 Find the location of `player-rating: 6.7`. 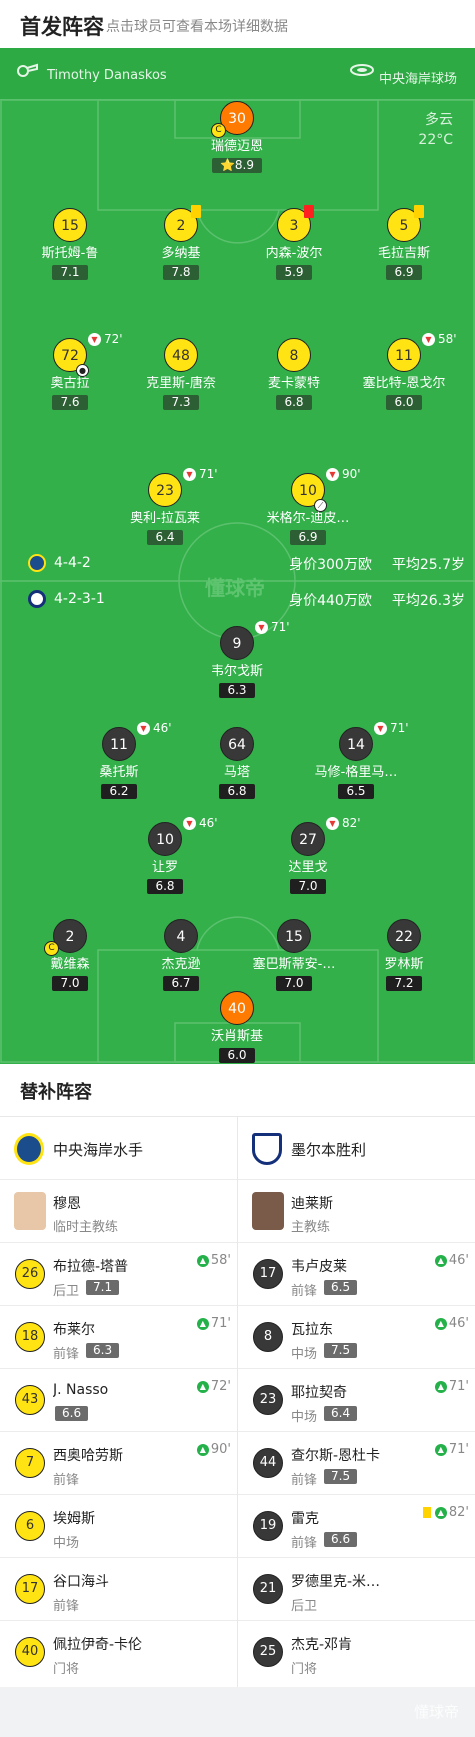

player-rating: 6.7 is located at coordinates (181, 983).